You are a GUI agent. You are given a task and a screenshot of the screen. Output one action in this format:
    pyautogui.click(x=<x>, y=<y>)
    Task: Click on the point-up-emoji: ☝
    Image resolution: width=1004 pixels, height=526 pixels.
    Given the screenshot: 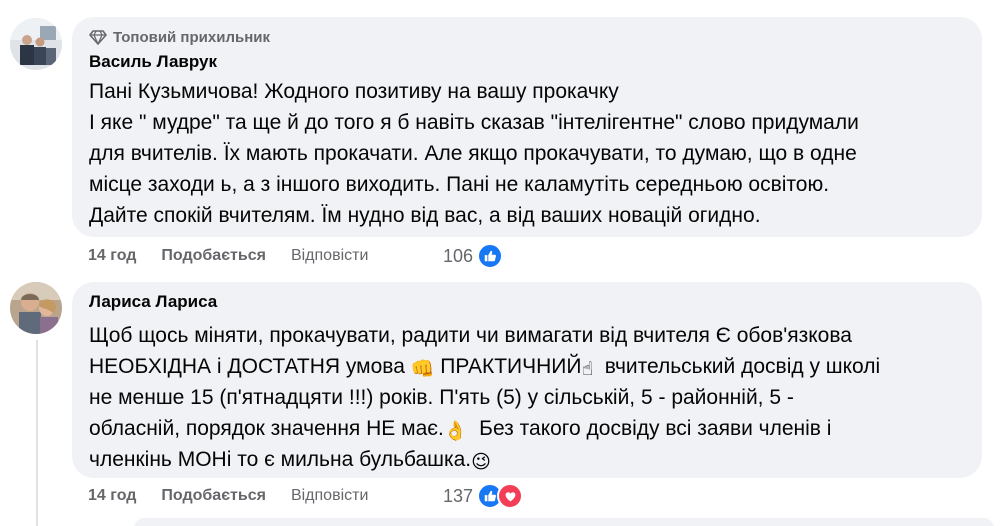 What is the action you would take?
    pyautogui.click(x=587, y=369)
    